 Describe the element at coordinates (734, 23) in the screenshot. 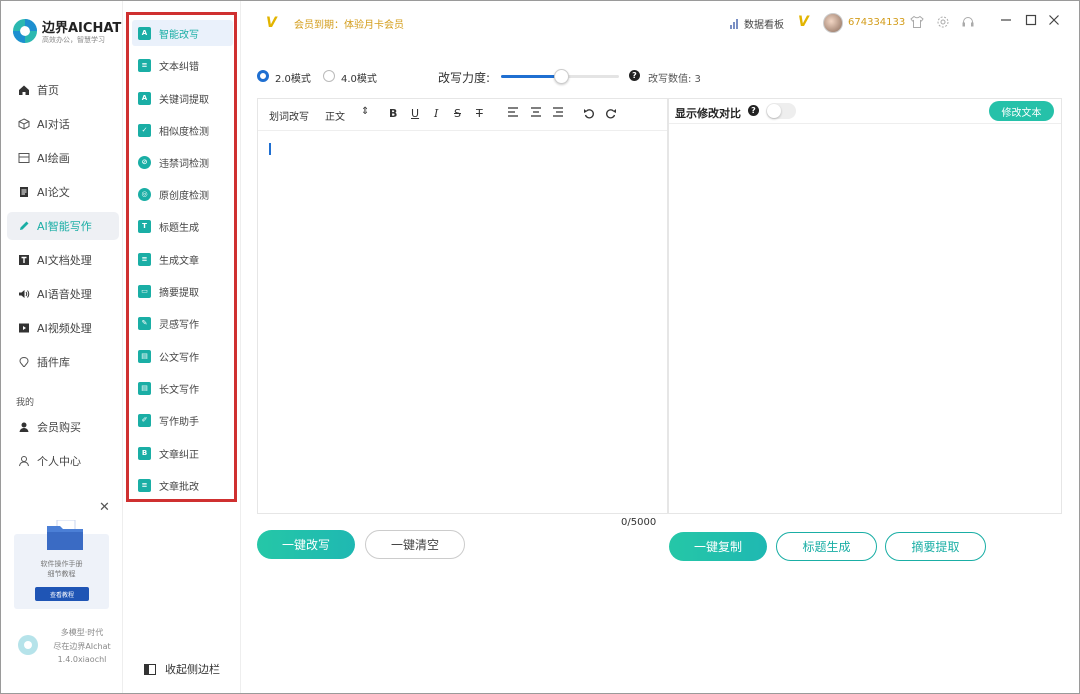

I see `bar-chart-icon` at that location.